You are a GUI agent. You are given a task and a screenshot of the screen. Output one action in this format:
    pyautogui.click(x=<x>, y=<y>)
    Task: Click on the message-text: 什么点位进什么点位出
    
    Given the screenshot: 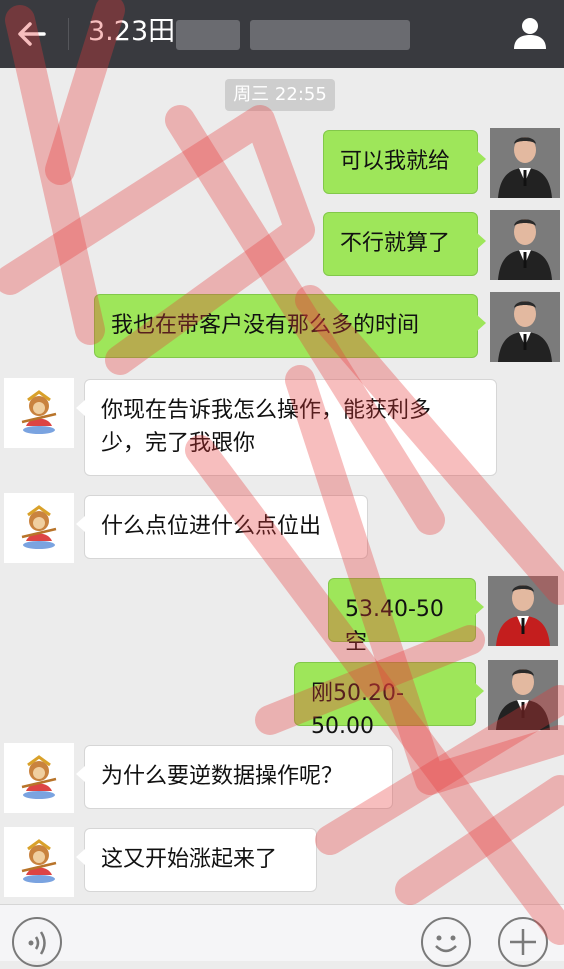 What is the action you would take?
    pyautogui.click(x=211, y=526)
    